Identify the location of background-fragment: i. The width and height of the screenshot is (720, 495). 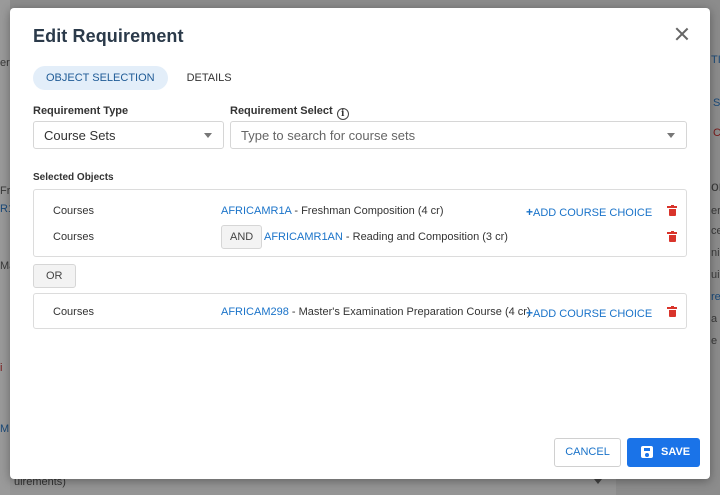
(1, 368).